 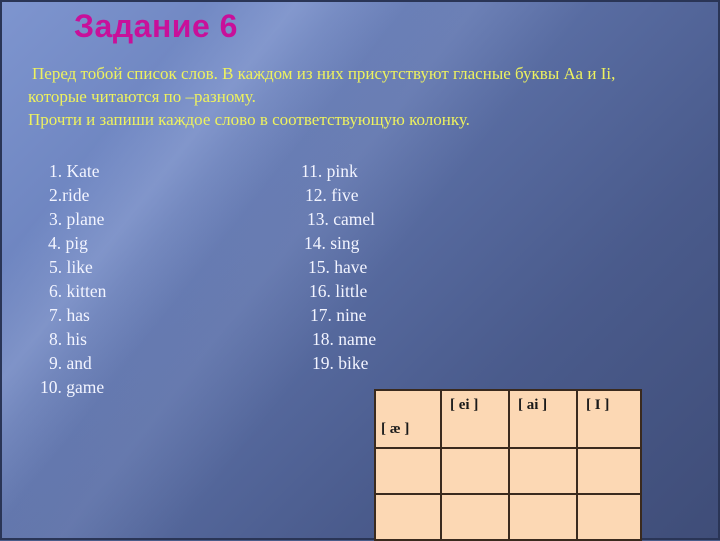 I want to click on answer-table: [ æ ] [ ei ] [ ai ] [ I ], so click(x=508, y=465).